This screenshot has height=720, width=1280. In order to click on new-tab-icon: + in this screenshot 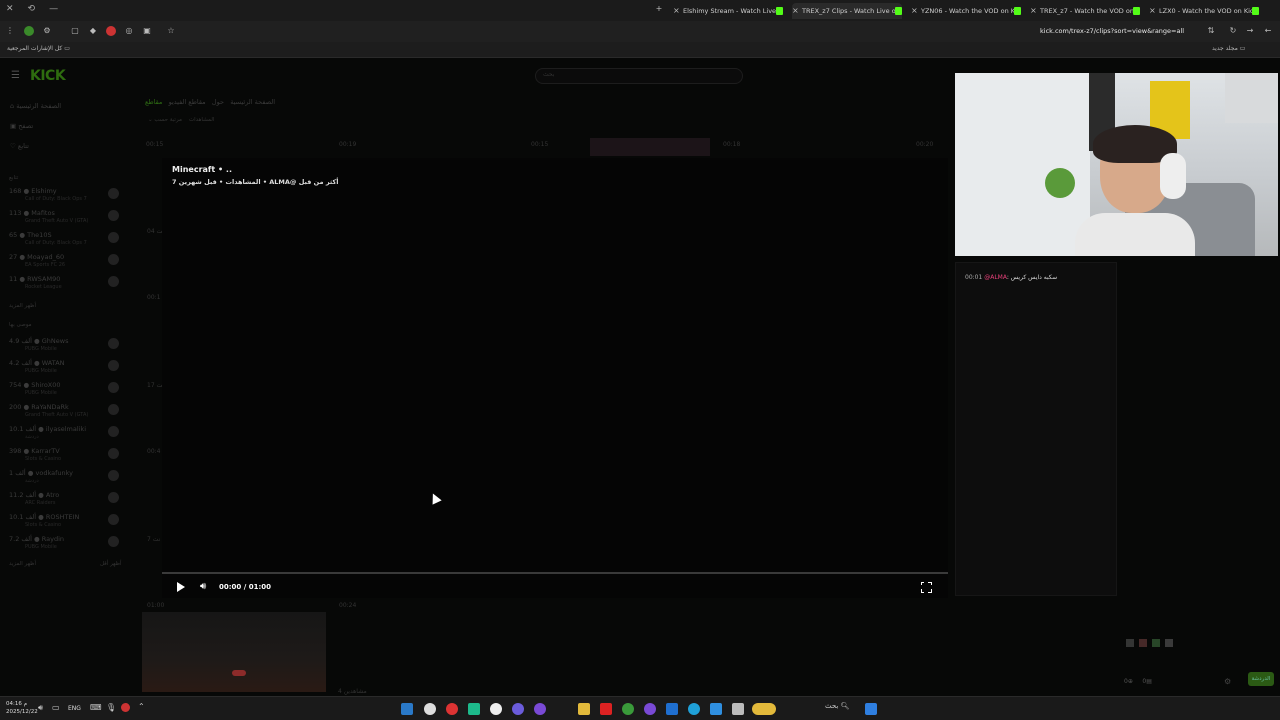, I will do `click(659, 9)`.